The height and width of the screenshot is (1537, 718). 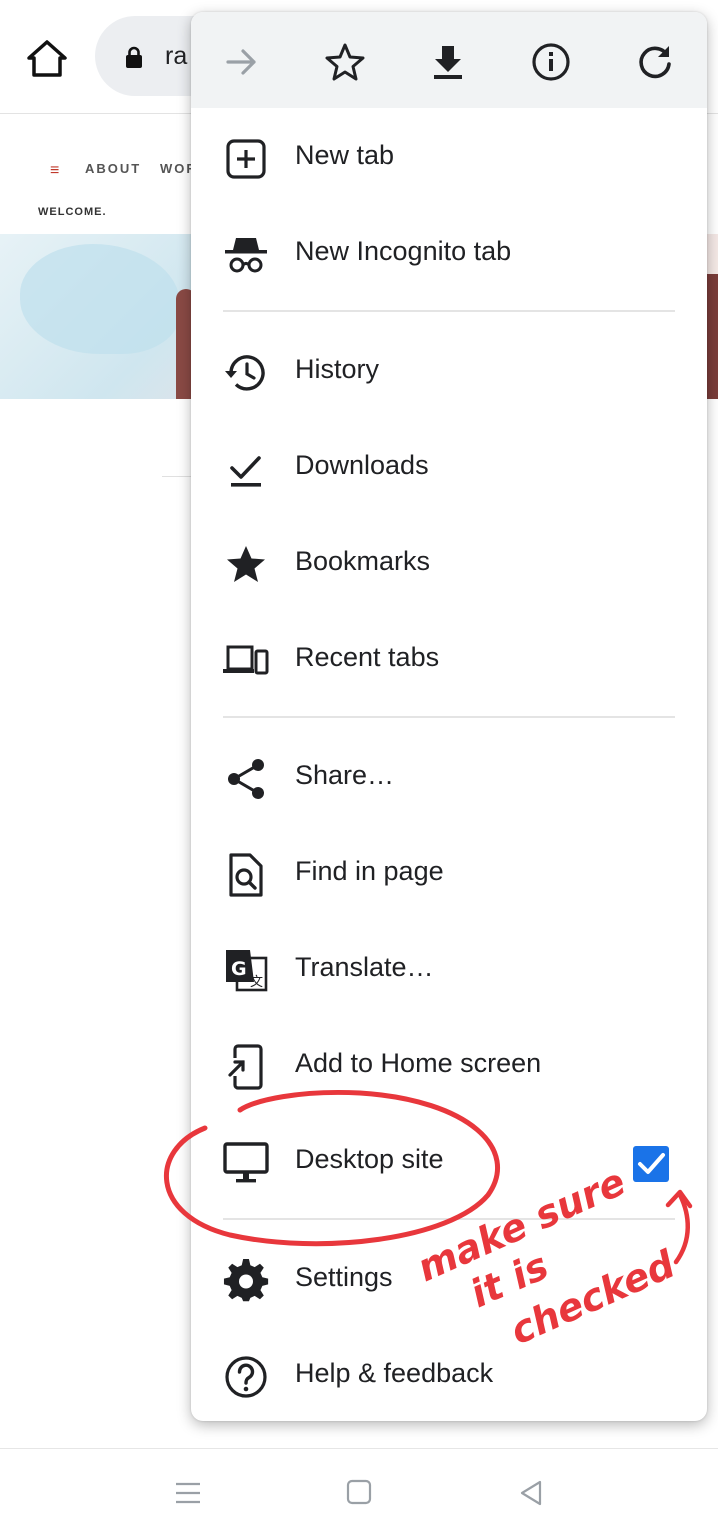 What do you see at coordinates (134, 57) in the screenshot?
I see `lock-icon` at bounding box center [134, 57].